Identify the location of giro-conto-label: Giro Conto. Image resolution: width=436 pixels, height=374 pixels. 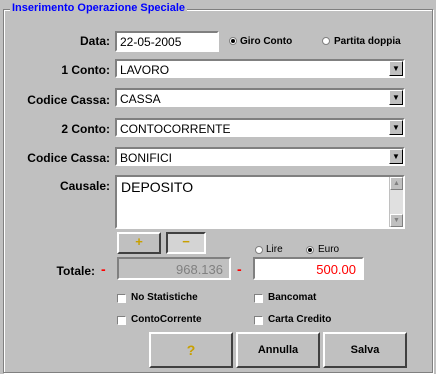
(266, 41).